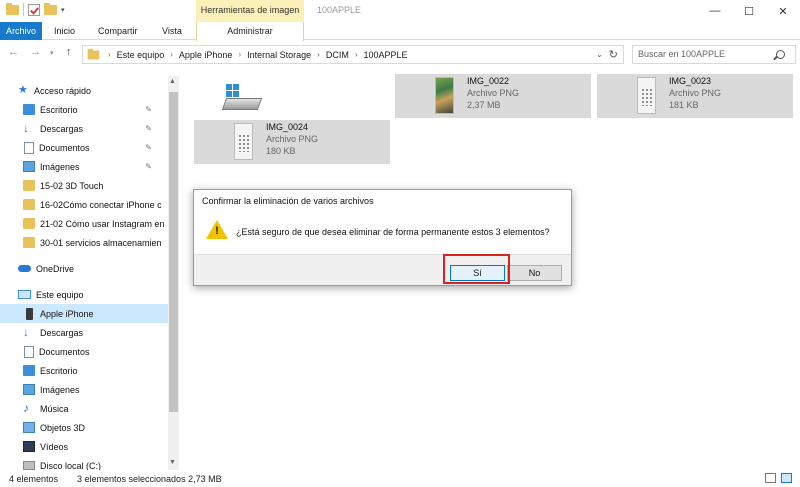 This screenshot has width=800, height=487. I want to click on sidebar-item-label: 15-02 3D Touch, so click(72, 185).